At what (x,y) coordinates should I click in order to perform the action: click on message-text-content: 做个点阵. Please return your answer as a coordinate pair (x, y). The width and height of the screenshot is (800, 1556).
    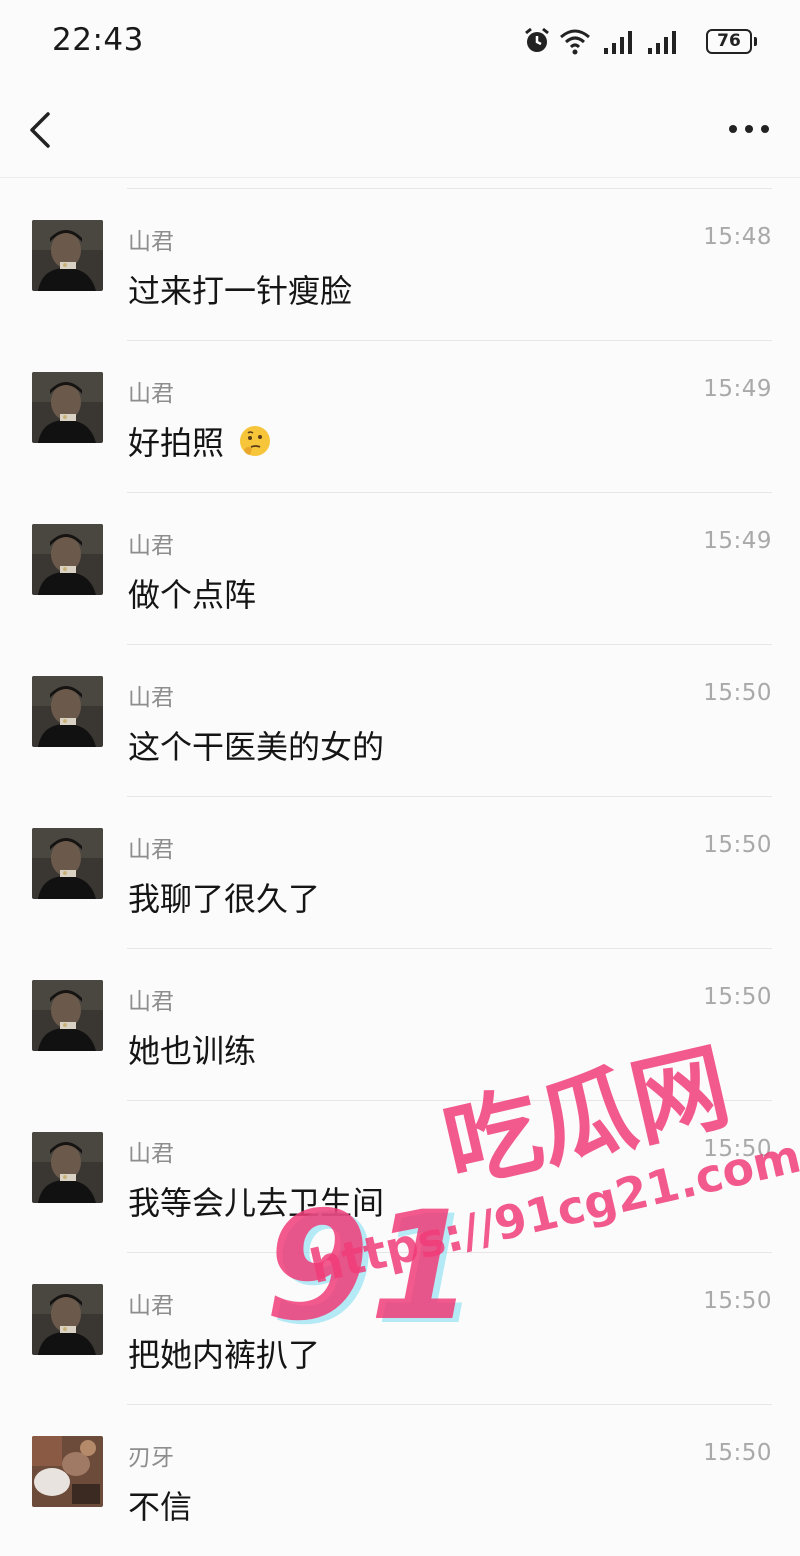
    Looking at the image, I should click on (192, 595).